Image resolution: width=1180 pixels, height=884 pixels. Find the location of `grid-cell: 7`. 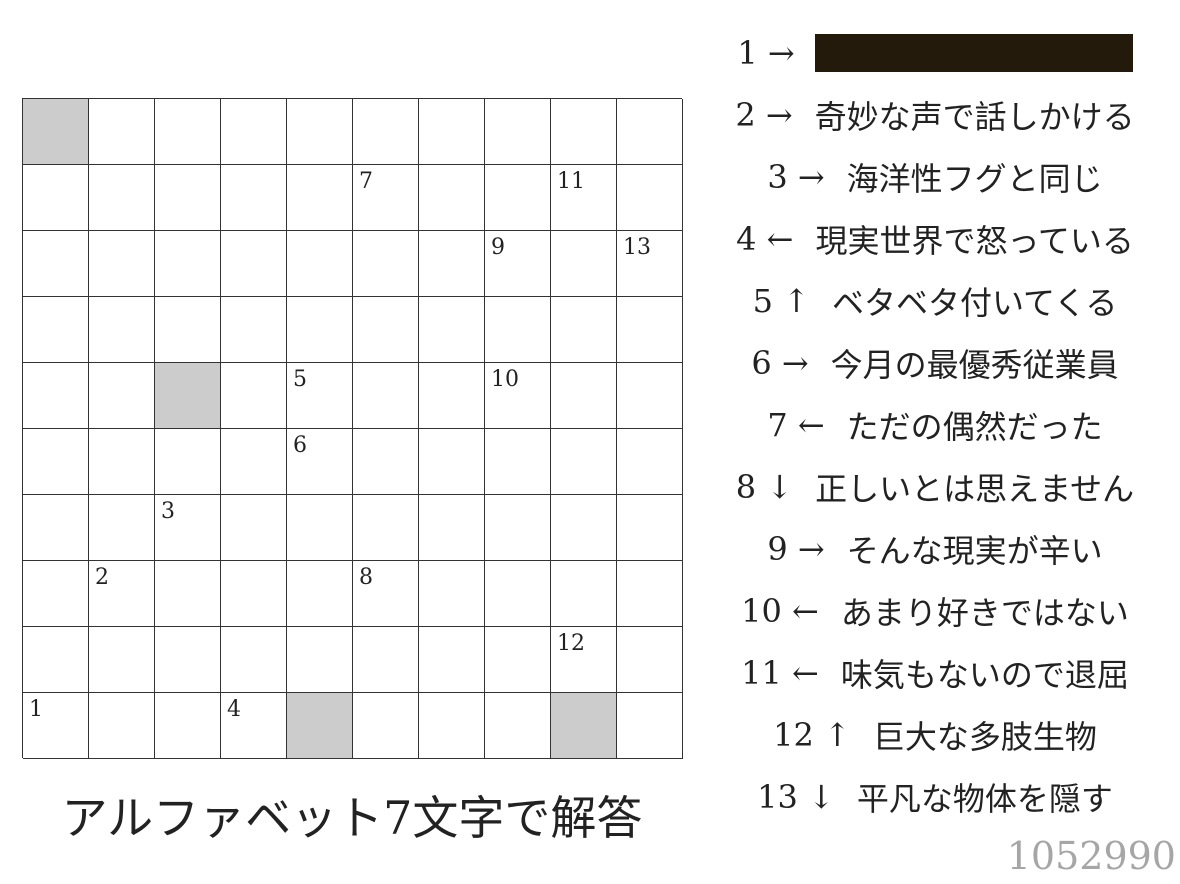

grid-cell: 7 is located at coordinates (386, 198).